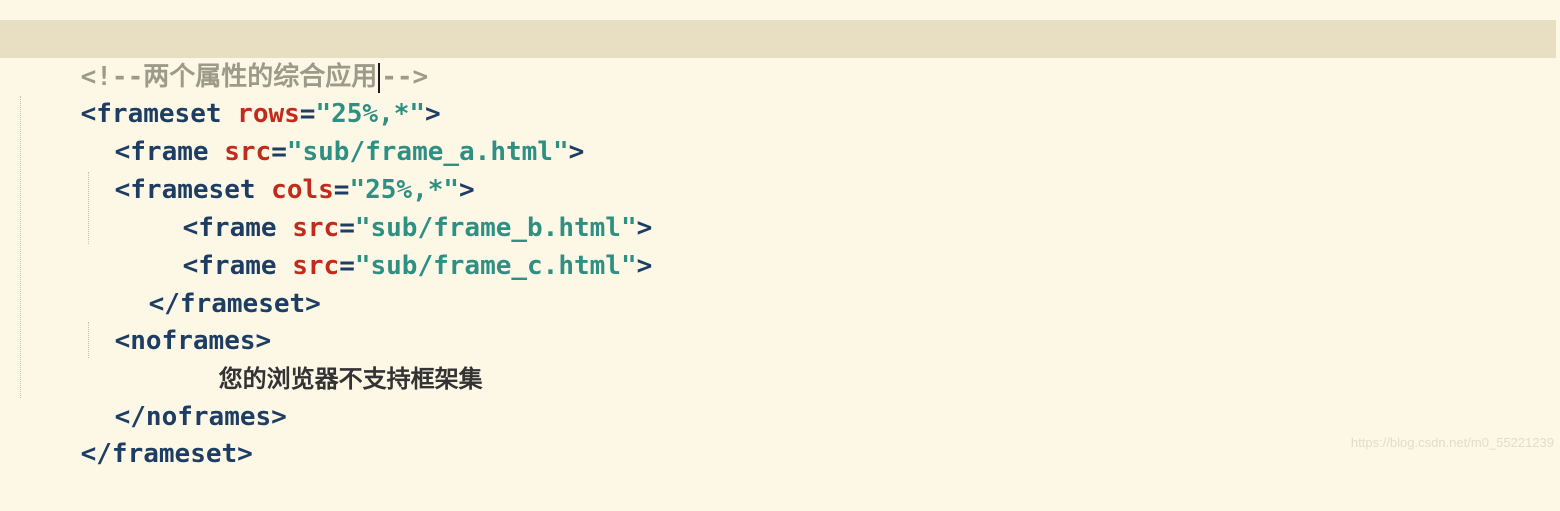 The image size is (1560, 511). Describe the element at coordinates (135, 433) in the screenshot. I see `code-line-11: </frameset>` at that location.